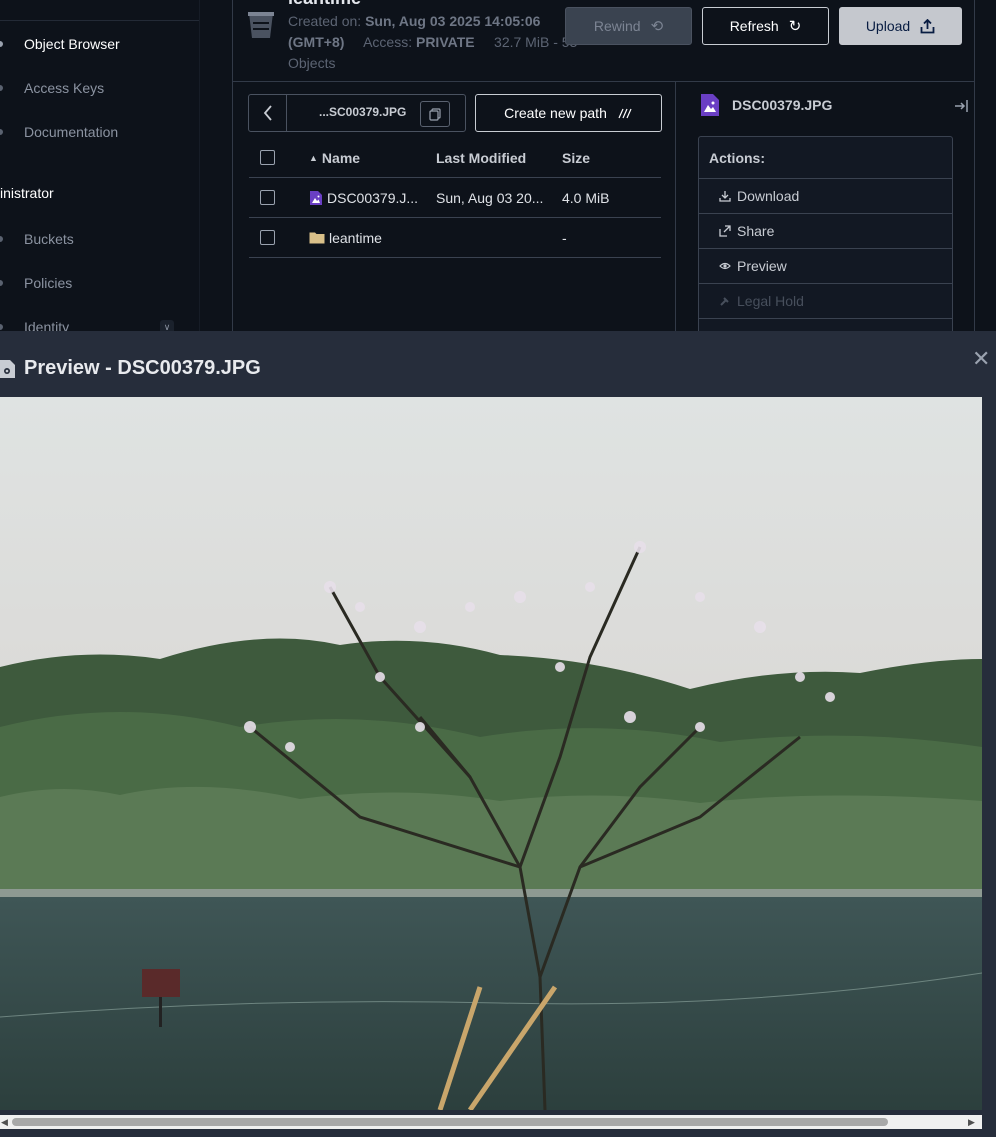 Image resolution: width=996 pixels, height=1137 pixels. Describe the element at coordinates (355, 237) in the screenshot. I see `object-name: leantime` at that location.